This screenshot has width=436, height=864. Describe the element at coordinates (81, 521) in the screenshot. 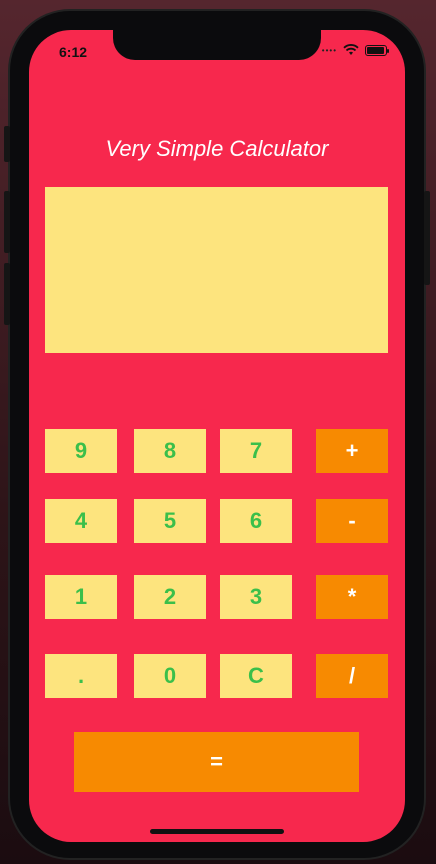

I see `key-4: 4` at that location.